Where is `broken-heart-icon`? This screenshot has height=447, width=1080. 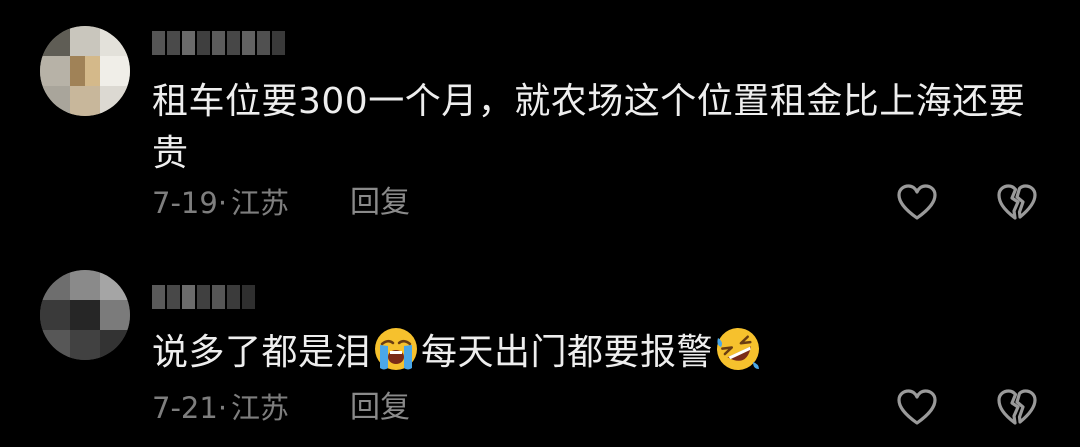 broken-heart-icon is located at coordinates (1017, 407).